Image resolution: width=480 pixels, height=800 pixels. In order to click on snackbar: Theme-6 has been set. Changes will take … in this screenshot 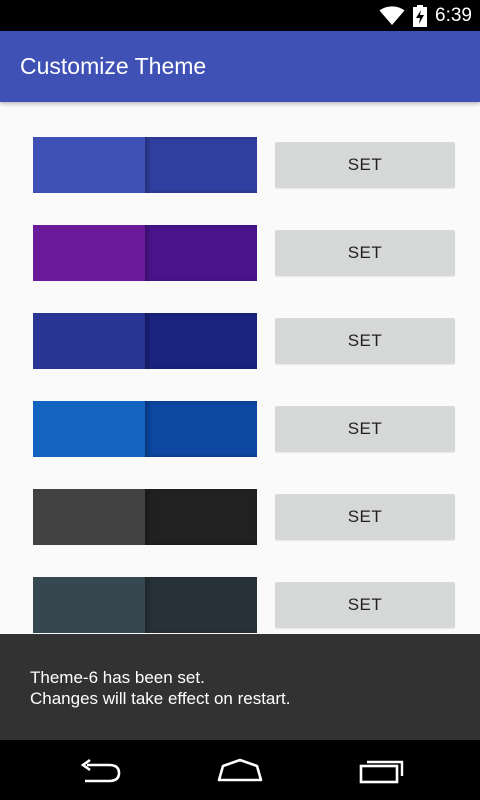, I will do `click(240, 687)`.